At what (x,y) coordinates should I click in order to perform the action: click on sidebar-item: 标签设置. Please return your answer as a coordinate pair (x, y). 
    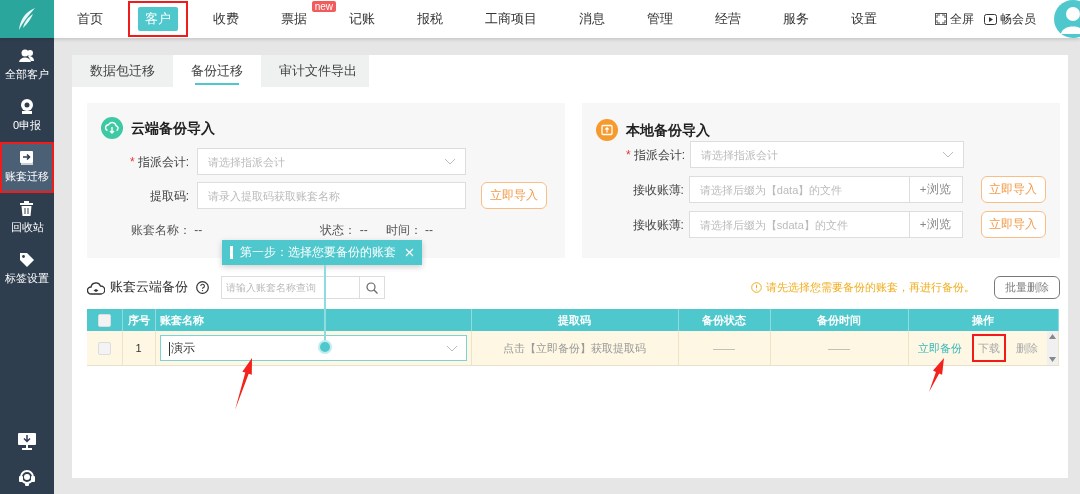
    Looking at the image, I should click on (27, 269).